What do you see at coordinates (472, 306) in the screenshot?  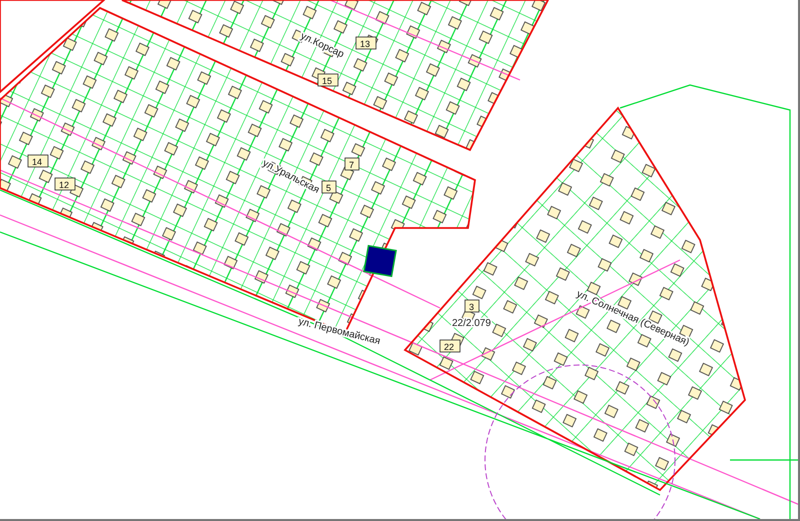 I see `lot-number-label: 3` at bounding box center [472, 306].